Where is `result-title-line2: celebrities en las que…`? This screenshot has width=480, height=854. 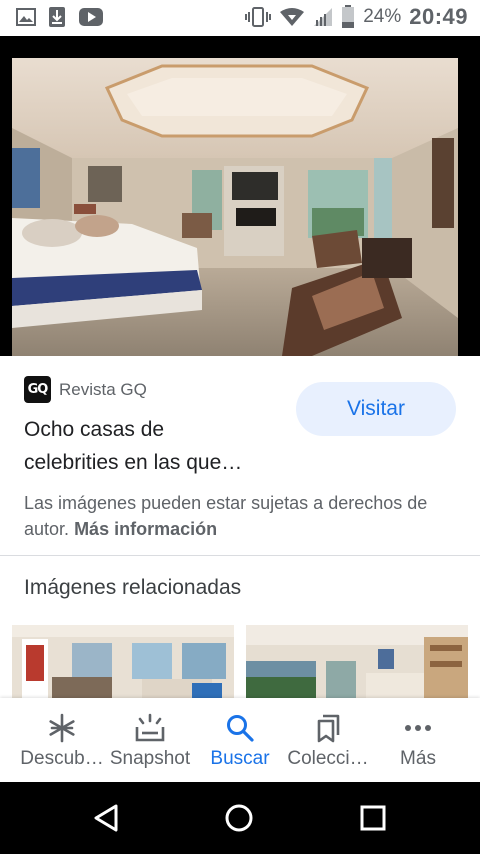
result-title-line2: celebrities en las que… is located at coordinates (133, 462).